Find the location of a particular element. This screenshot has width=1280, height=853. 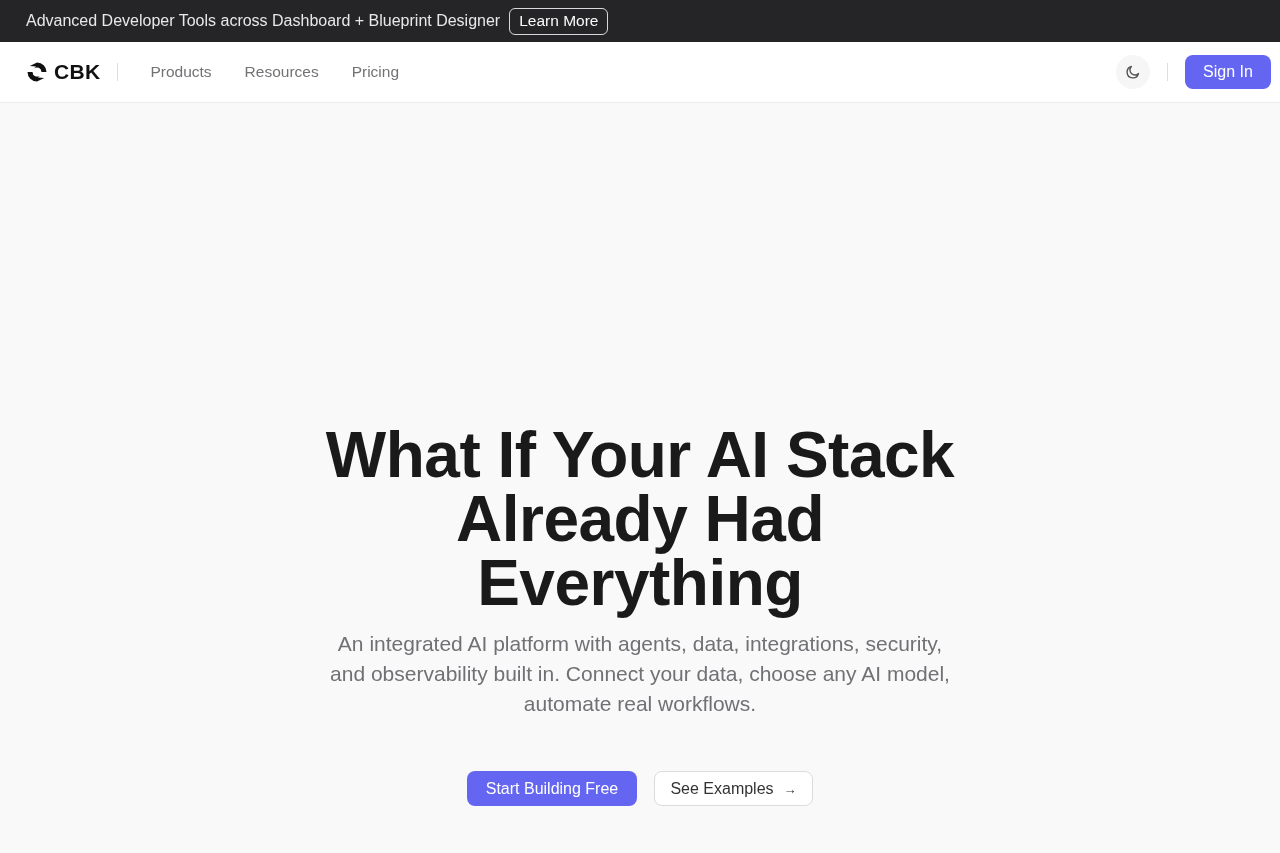

brand-name: CBK is located at coordinates (77, 72).